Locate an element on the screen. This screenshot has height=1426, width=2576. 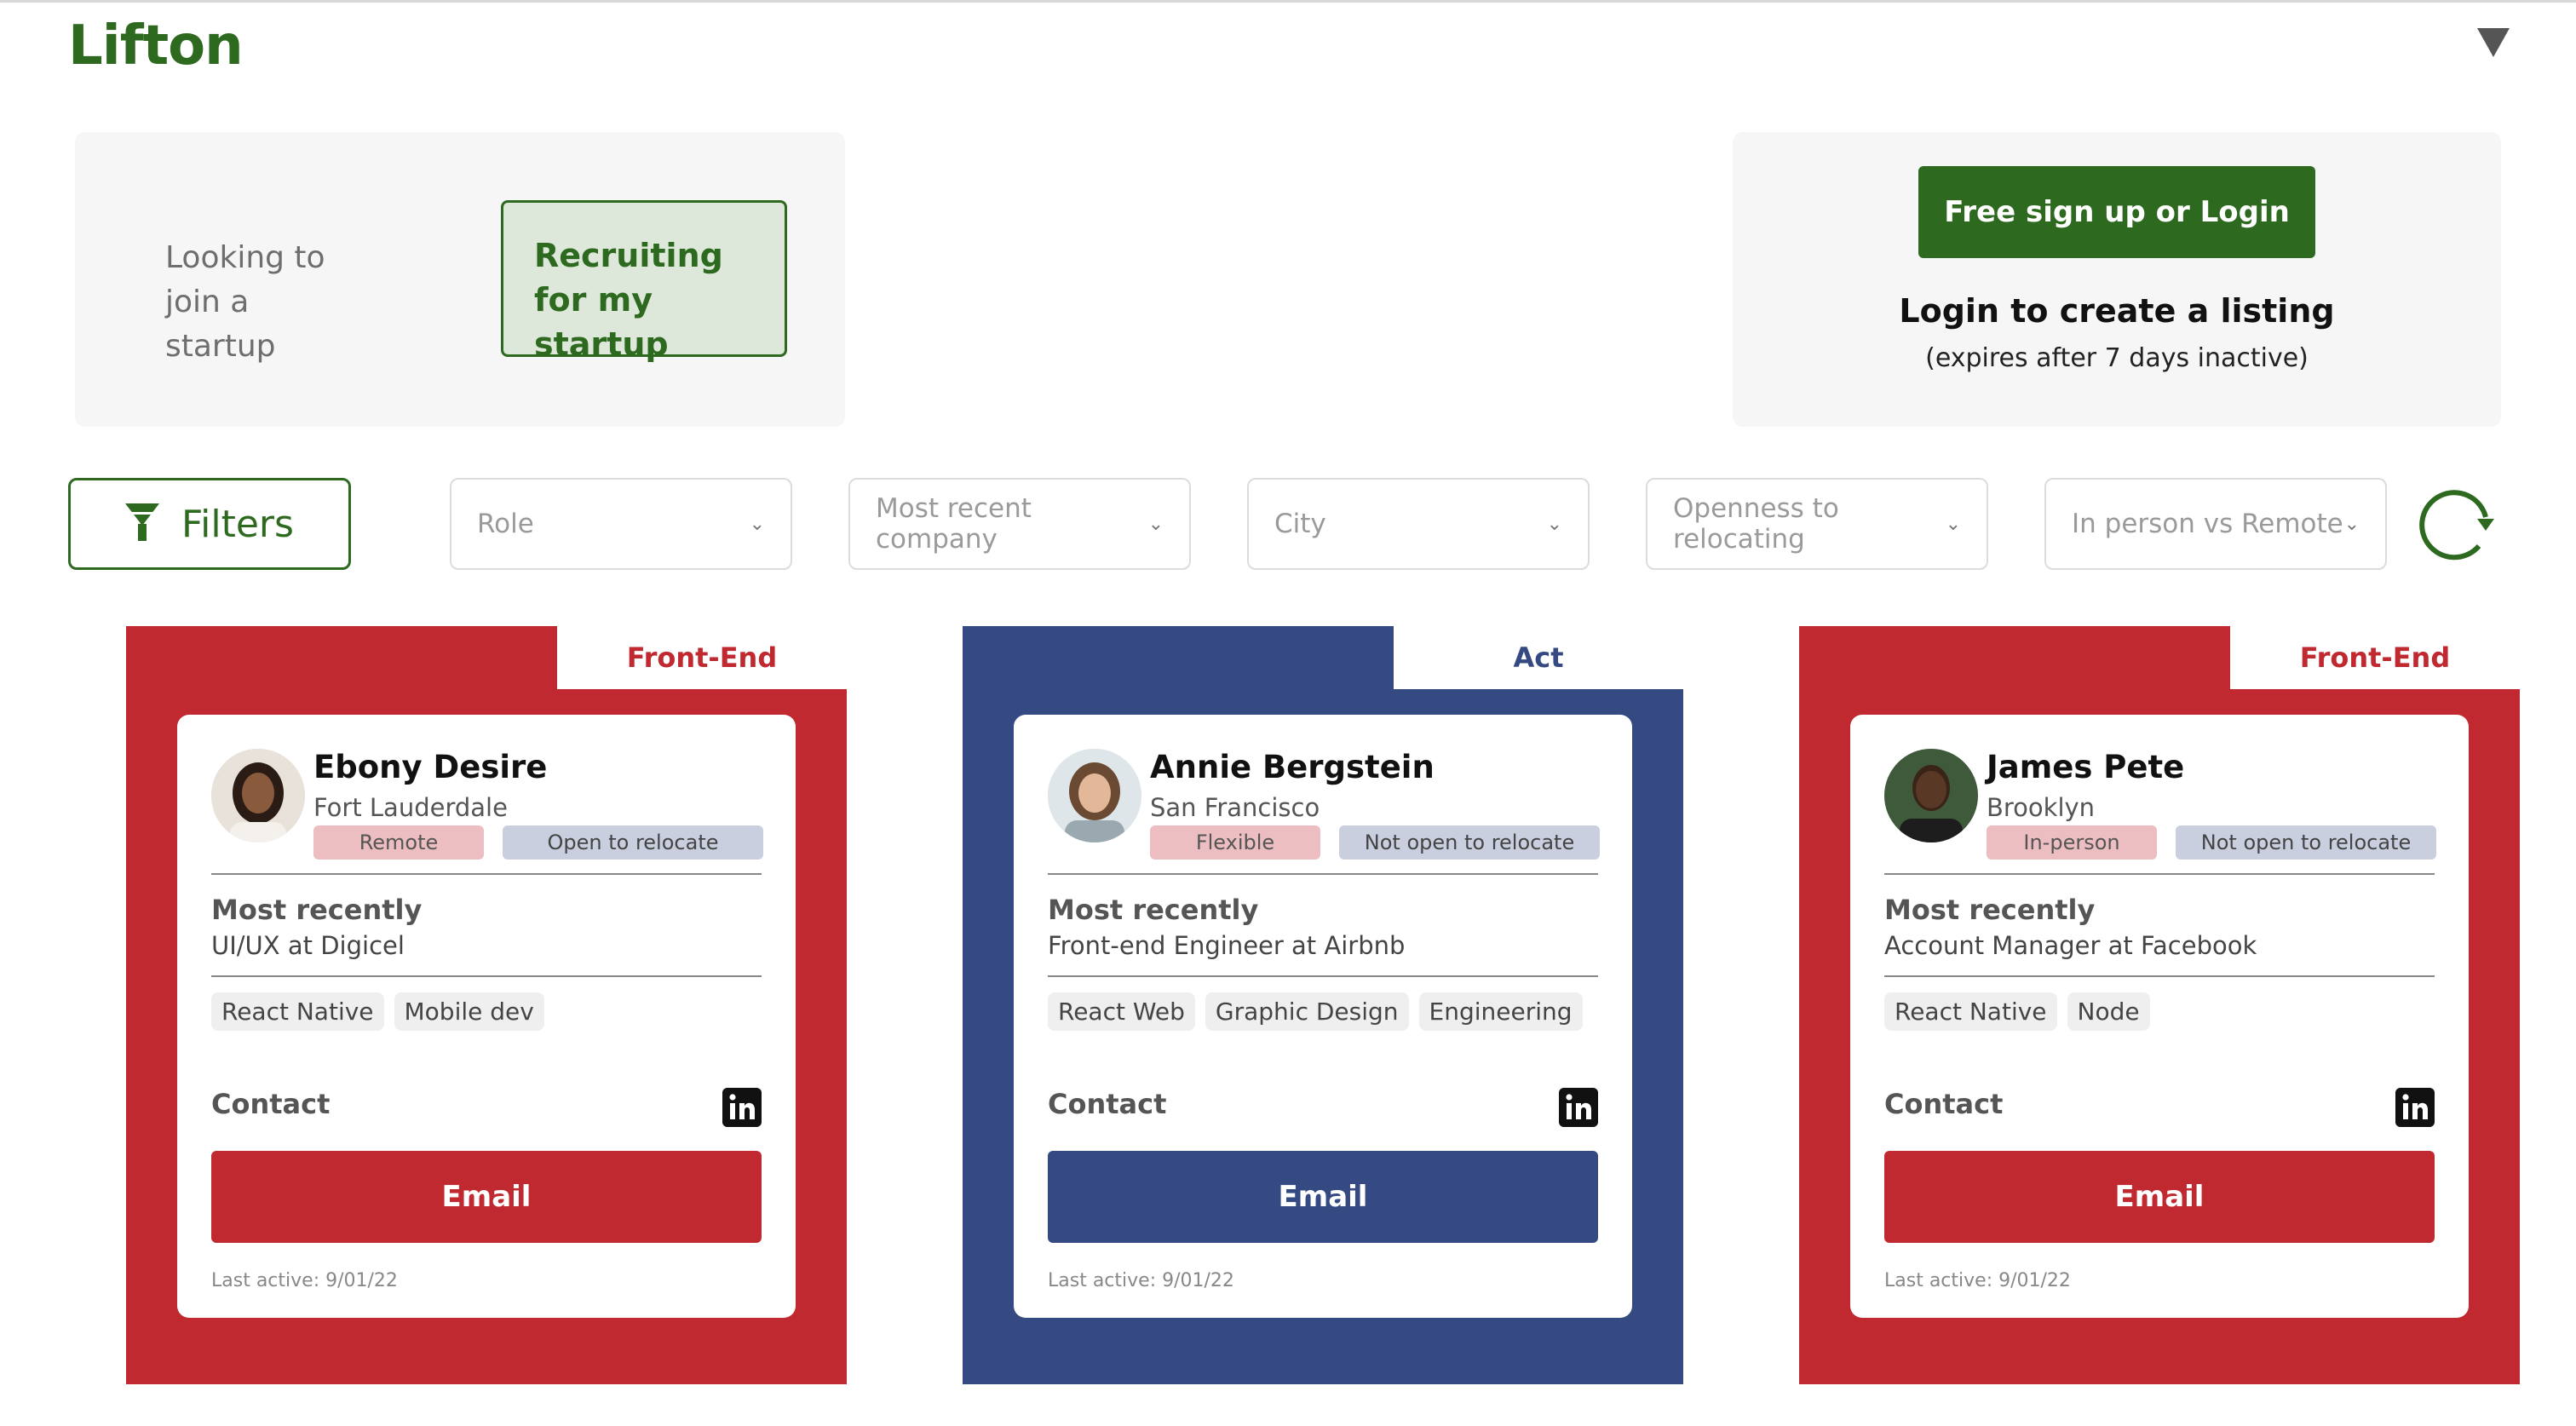
filters-label: Filters is located at coordinates (238, 524).